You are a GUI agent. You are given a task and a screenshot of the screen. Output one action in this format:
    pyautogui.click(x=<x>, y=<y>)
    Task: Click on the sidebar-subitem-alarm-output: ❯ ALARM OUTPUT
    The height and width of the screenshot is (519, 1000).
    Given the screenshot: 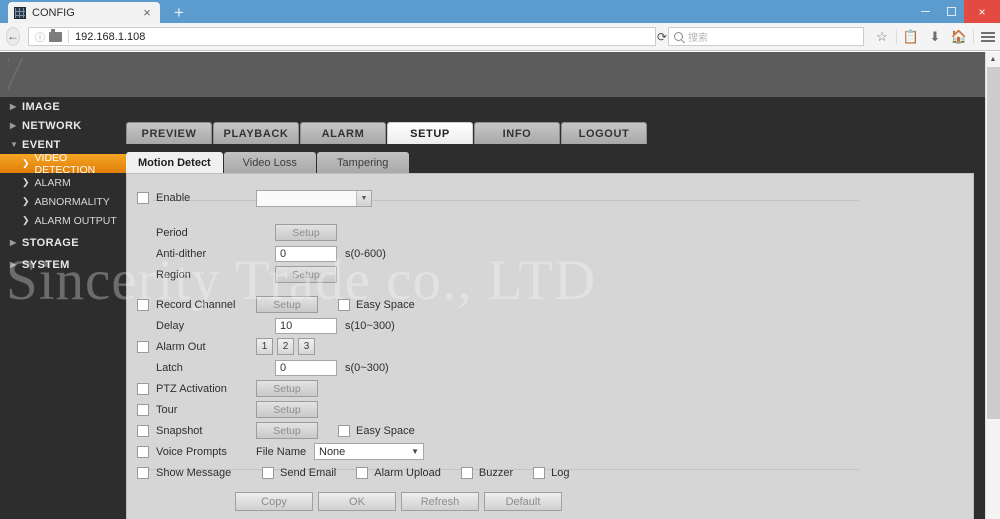 What is the action you would take?
    pyautogui.click(x=63, y=220)
    